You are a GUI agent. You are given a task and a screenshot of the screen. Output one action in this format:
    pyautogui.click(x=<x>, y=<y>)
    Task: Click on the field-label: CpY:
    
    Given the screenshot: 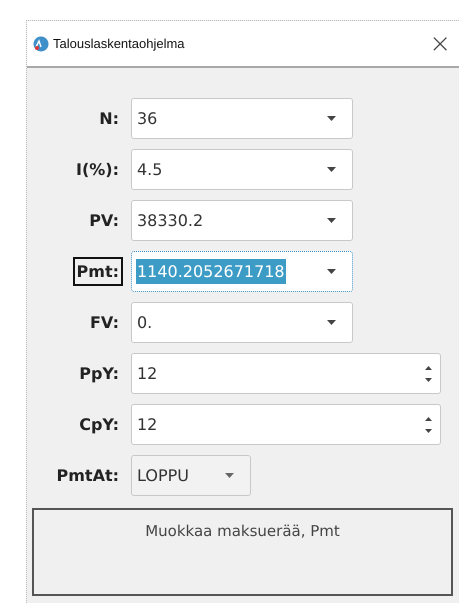 What is the action you would take?
    pyautogui.click(x=99, y=425)
    